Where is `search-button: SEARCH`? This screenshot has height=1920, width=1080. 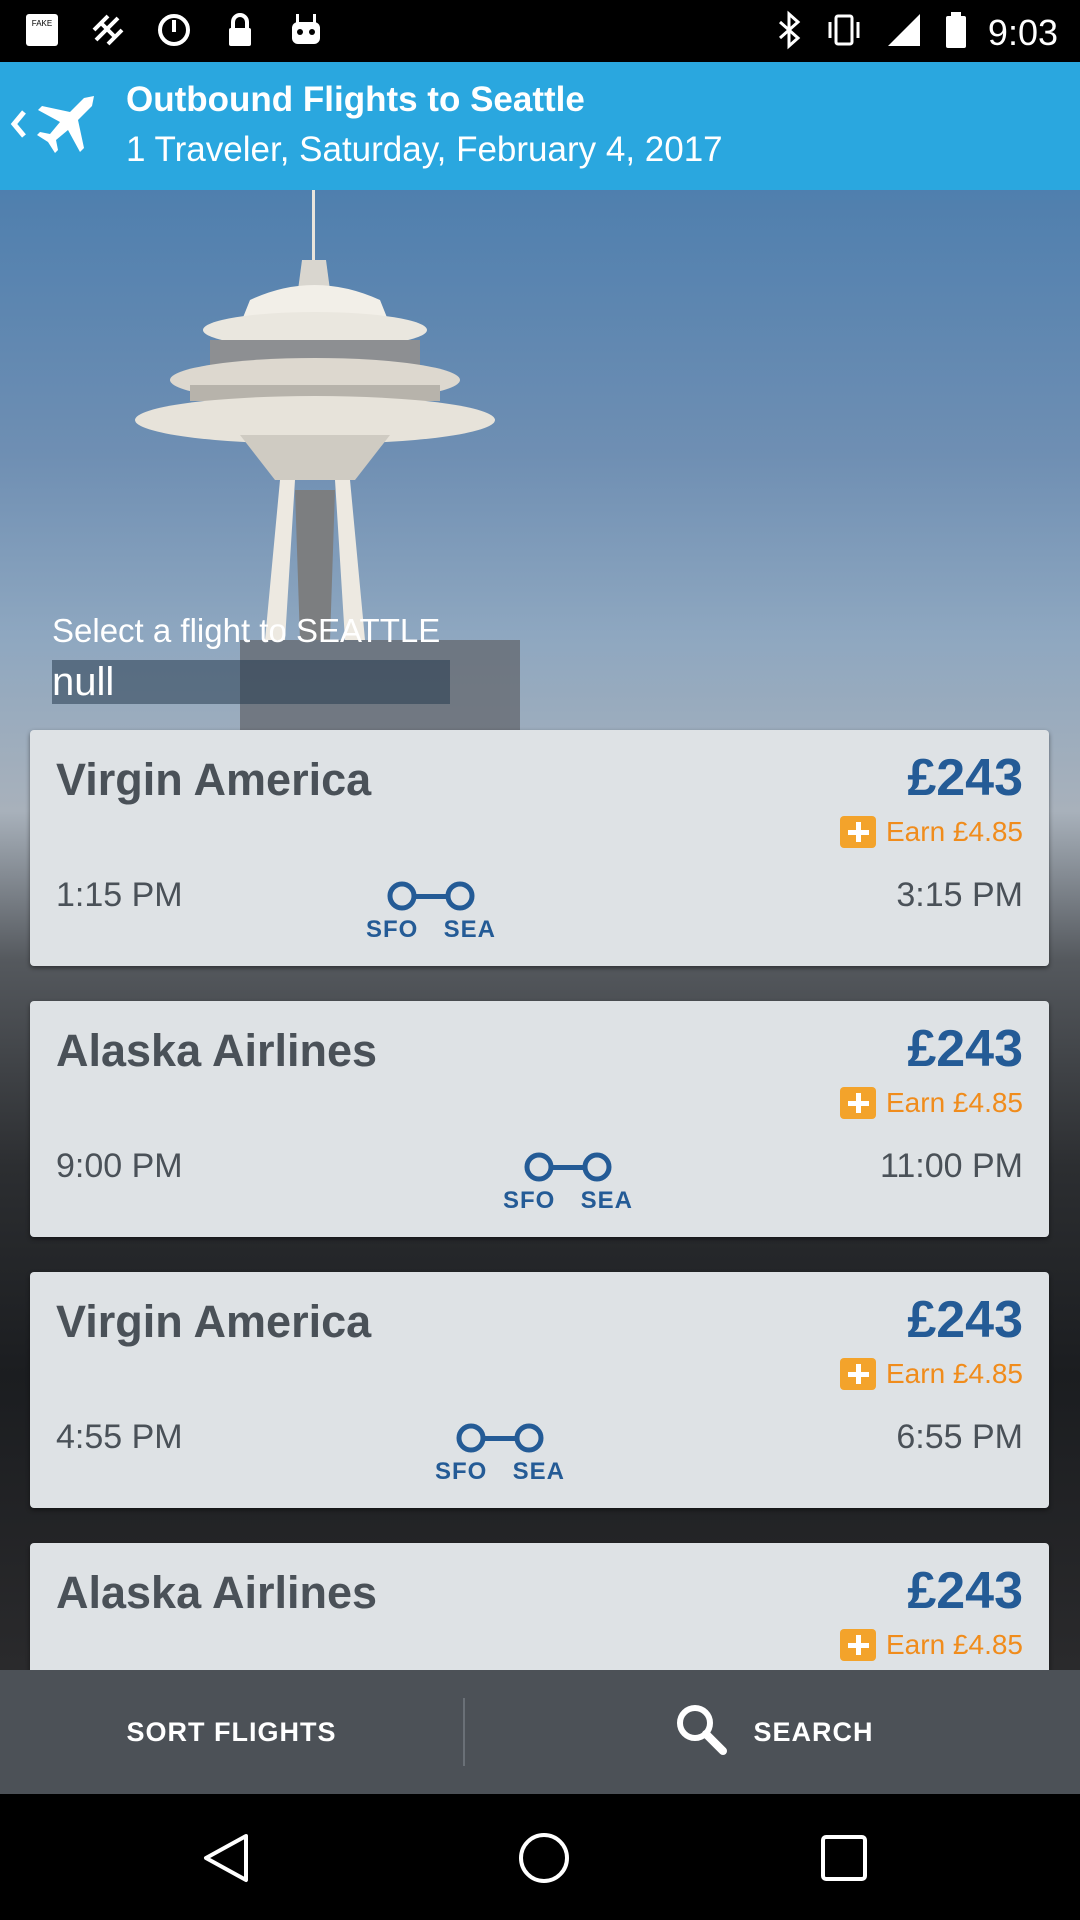 search-button: SEARCH is located at coordinates (772, 1732).